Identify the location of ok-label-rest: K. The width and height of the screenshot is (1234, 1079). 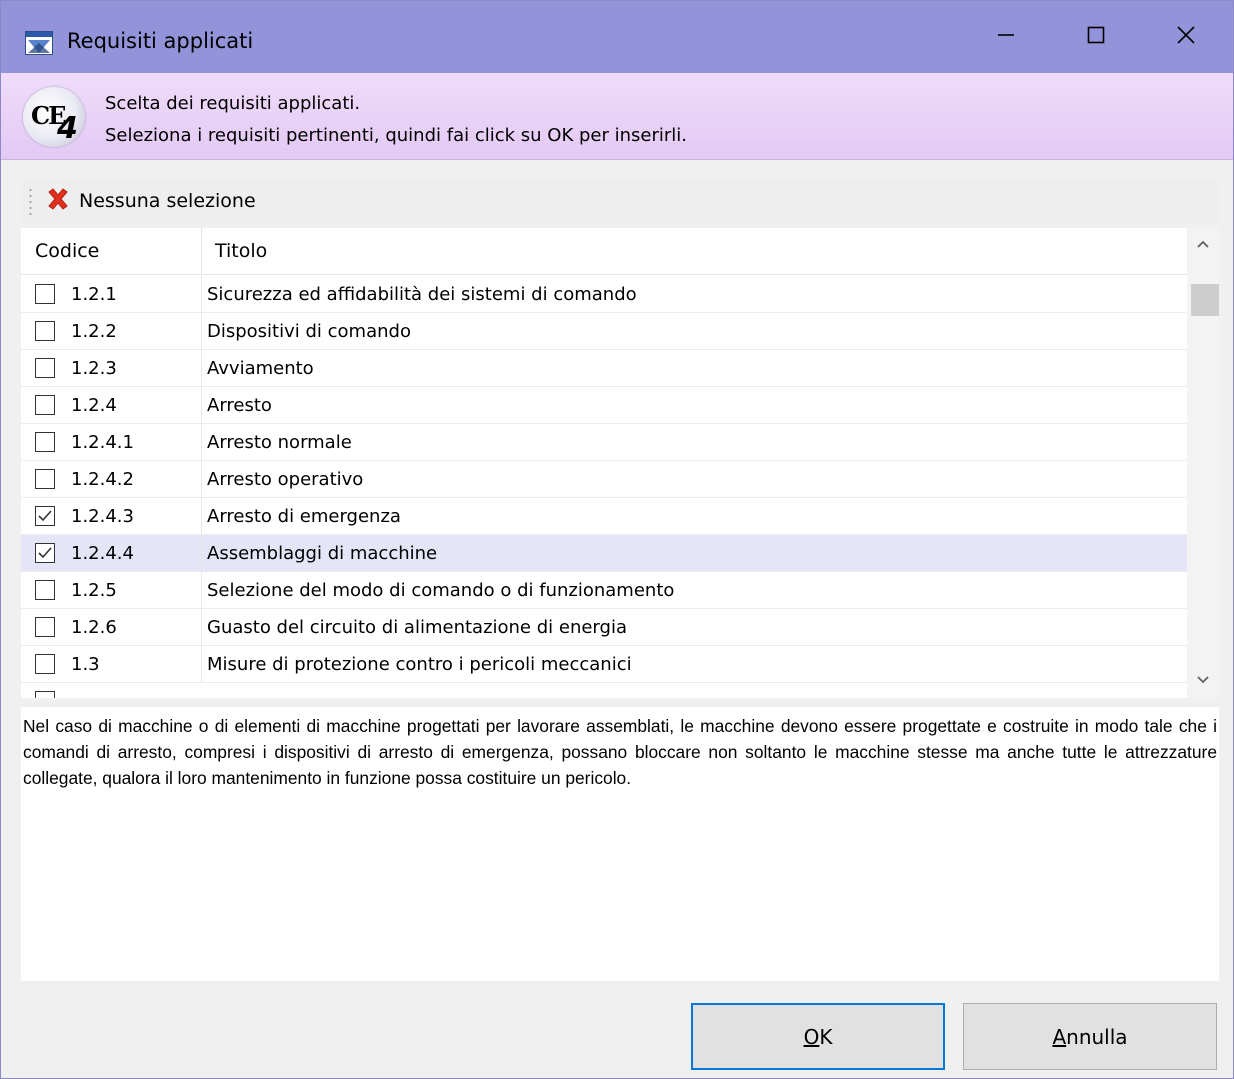
(826, 1036).